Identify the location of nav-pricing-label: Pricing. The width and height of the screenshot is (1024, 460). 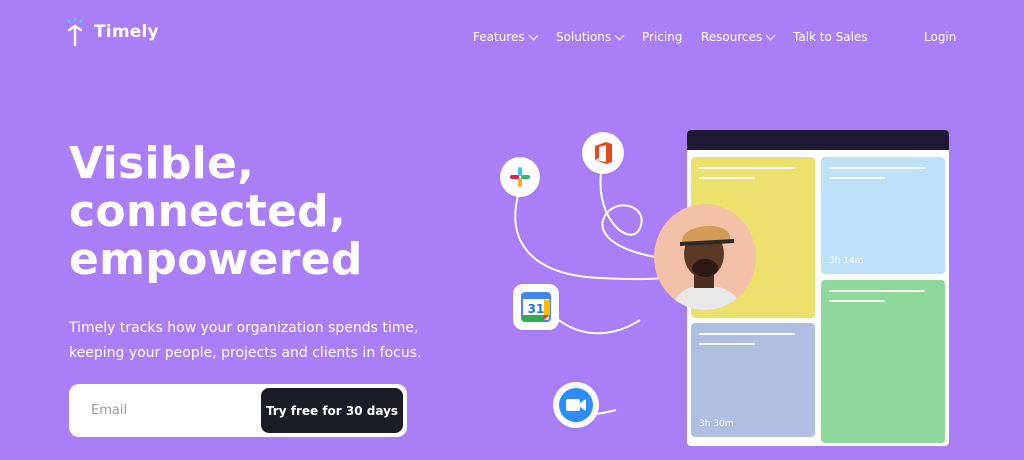
(662, 37).